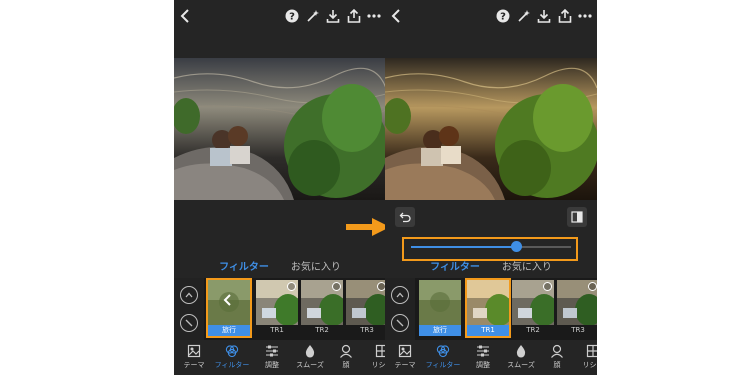 The image size is (750, 375). What do you see at coordinates (491, 129) in the screenshot?
I see `photo-preview-filtered` at bounding box center [491, 129].